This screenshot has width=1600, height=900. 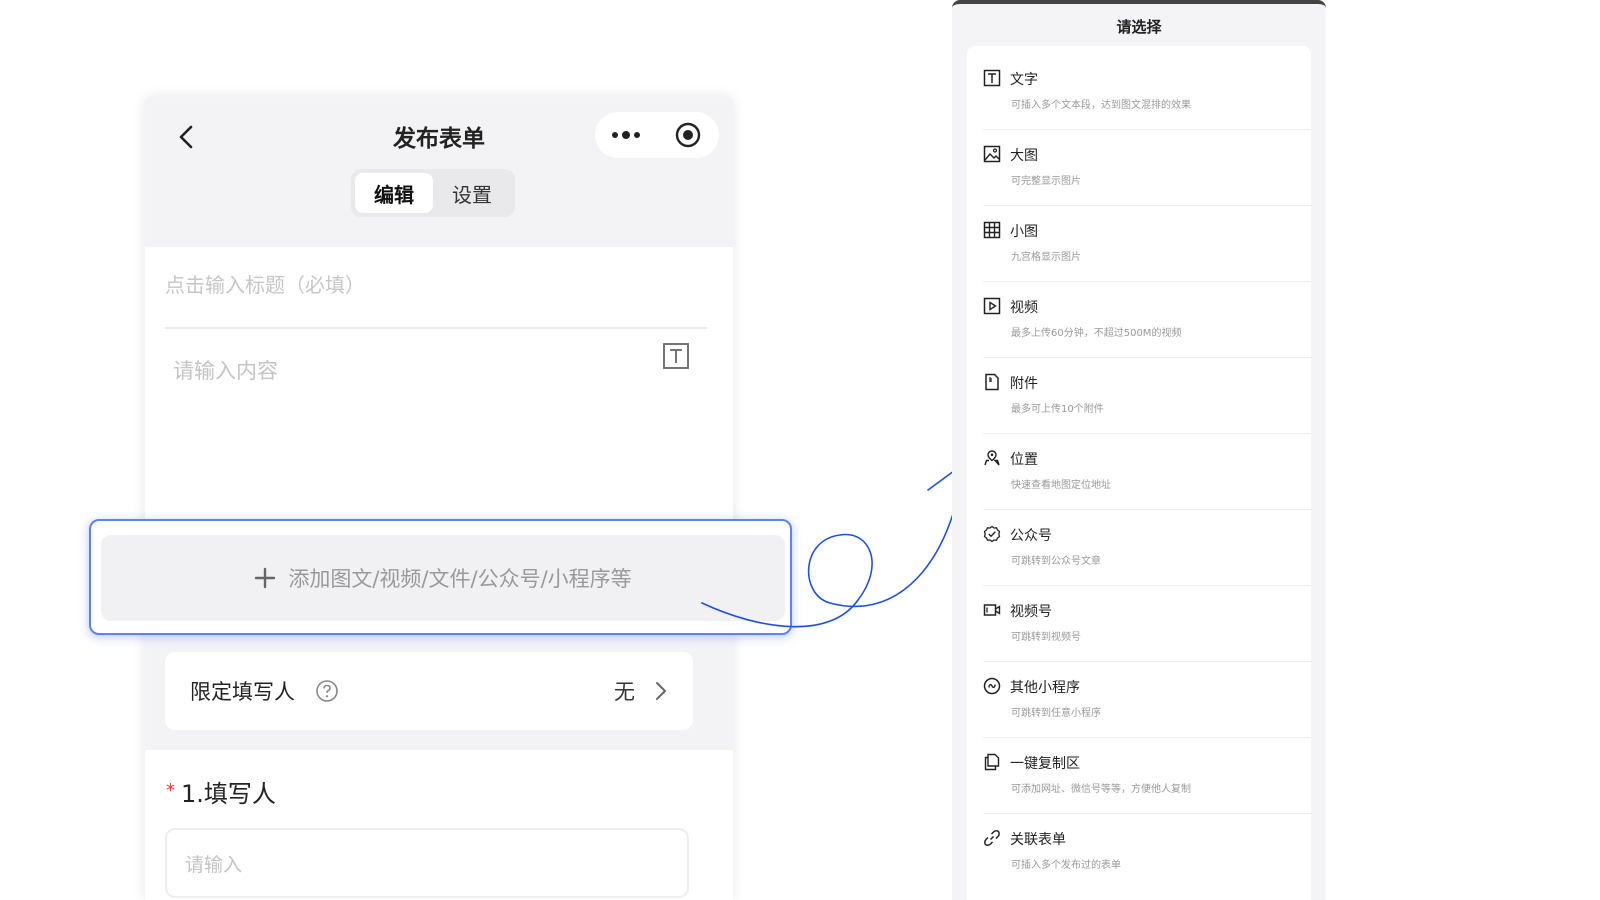 I want to click on option-video-channel: 视频号 可跳转到视频号, so click(x=1147, y=624).